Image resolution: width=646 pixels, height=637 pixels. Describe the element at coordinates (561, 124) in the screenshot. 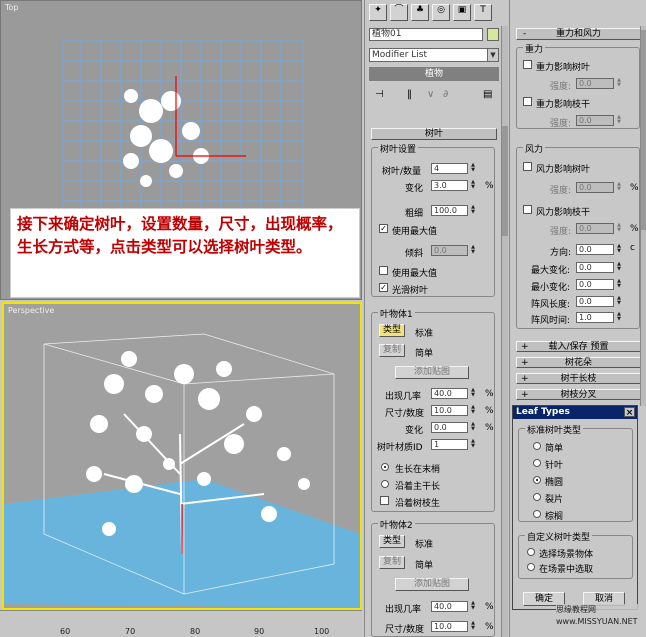

I see `gravity-strength2-label: 强度:` at that location.